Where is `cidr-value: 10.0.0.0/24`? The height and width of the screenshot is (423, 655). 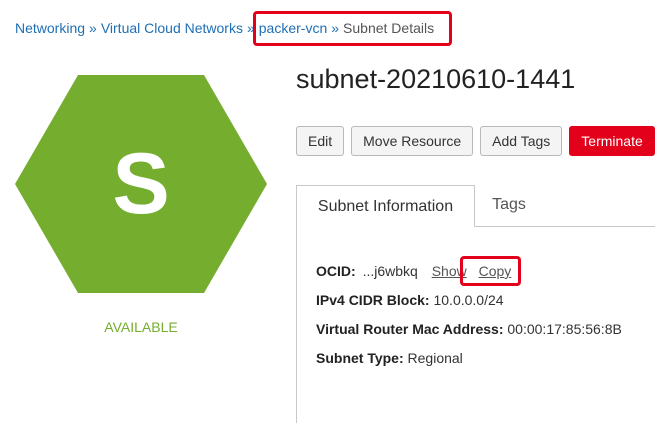 cidr-value: 10.0.0.0/24 is located at coordinates (468, 300).